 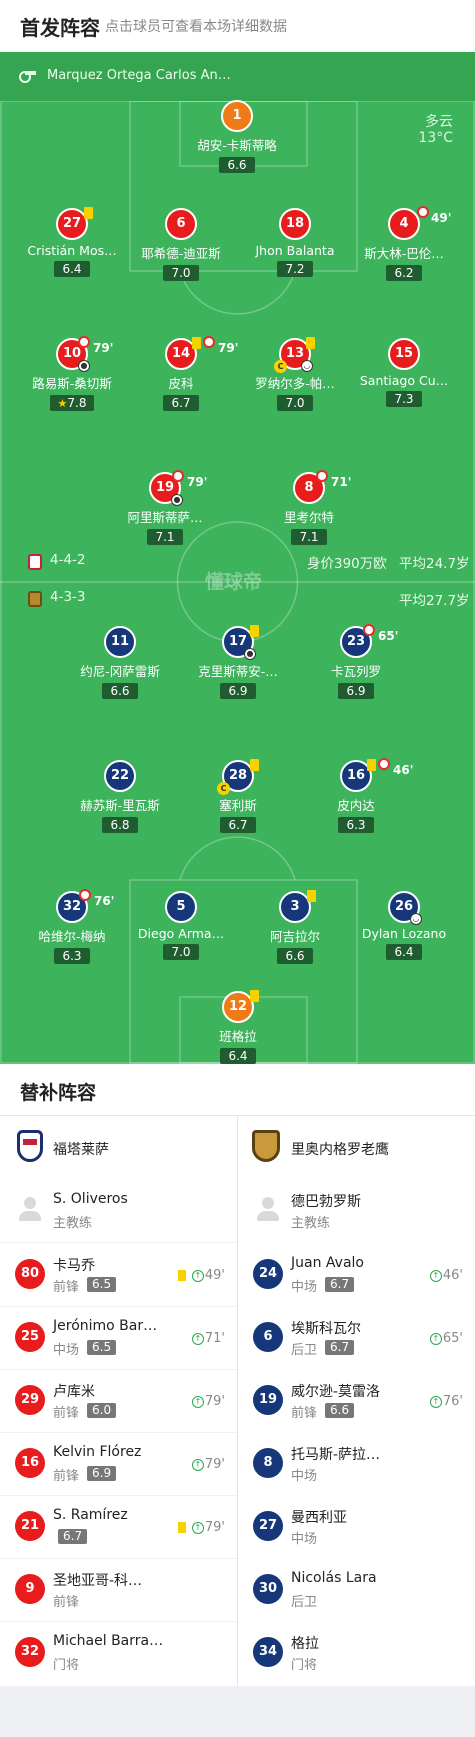 What do you see at coordinates (322, 487) in the screenshot?
I see `jersey-number: 8 71'` at bounding box center [322, 487].